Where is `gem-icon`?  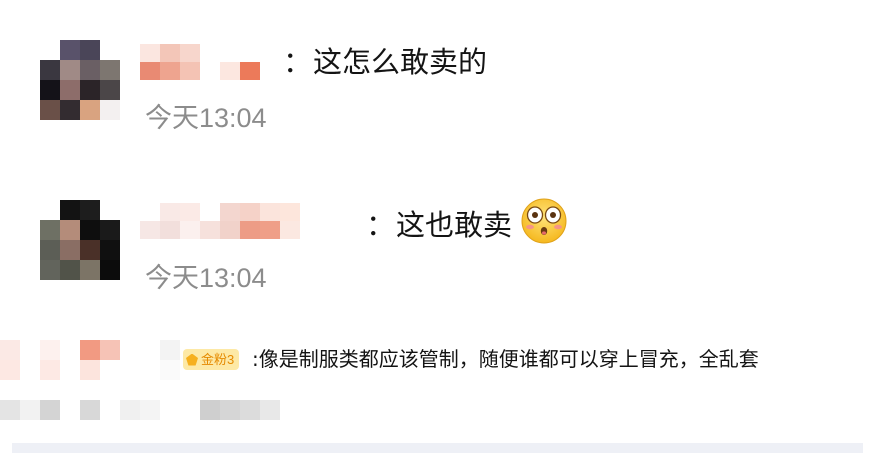
gem-icon is located at coordinates (192, 359).